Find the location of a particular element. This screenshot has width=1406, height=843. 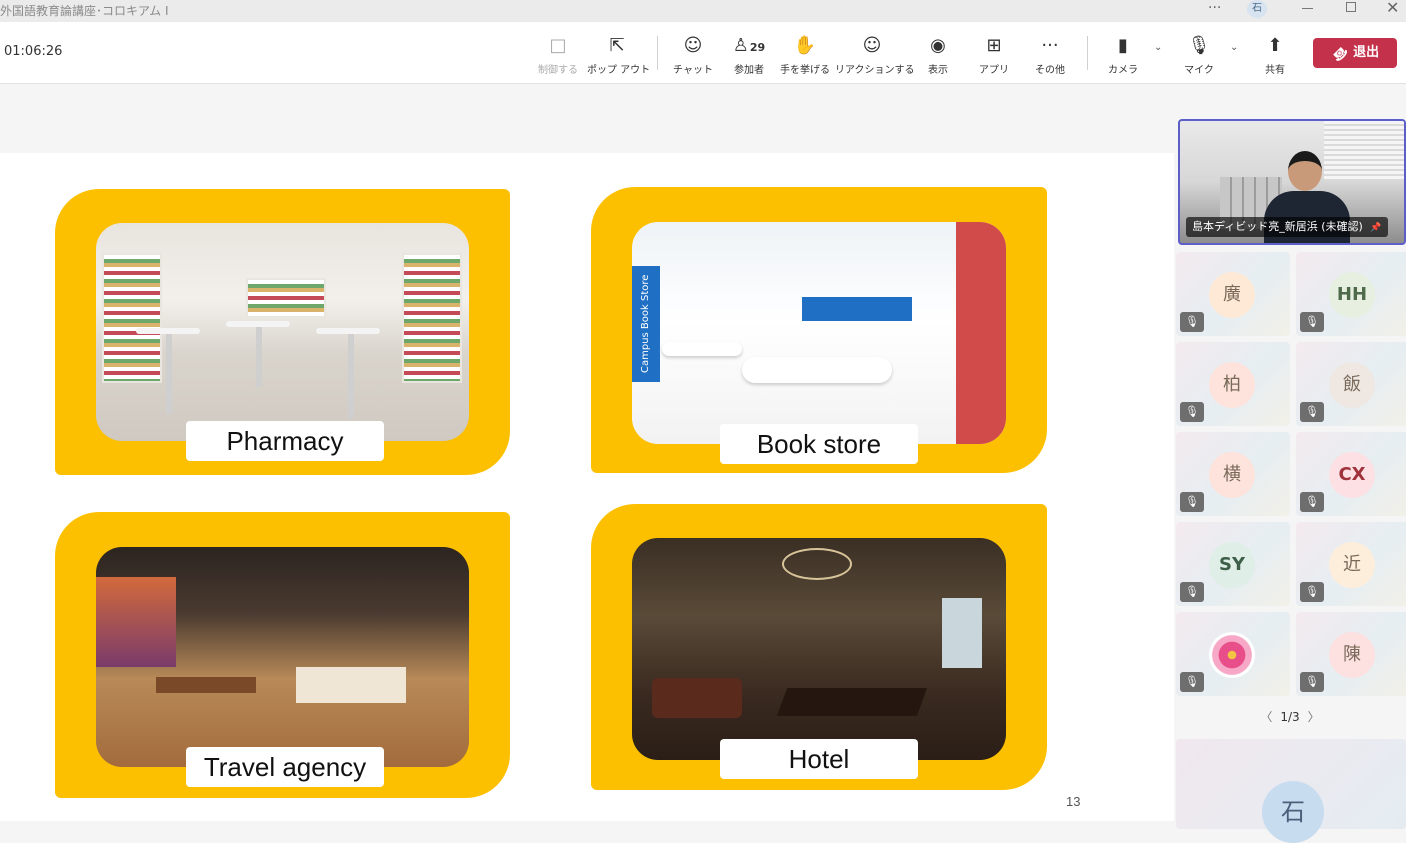

self-view-tile: 石 is located at coordinates (1291, 791).